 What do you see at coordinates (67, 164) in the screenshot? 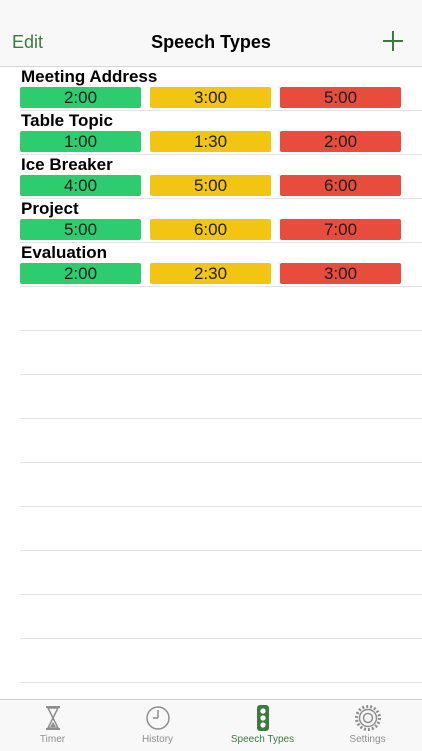
I see `speech-type-name: Ice Breaker` at bounding box center [67, 164].